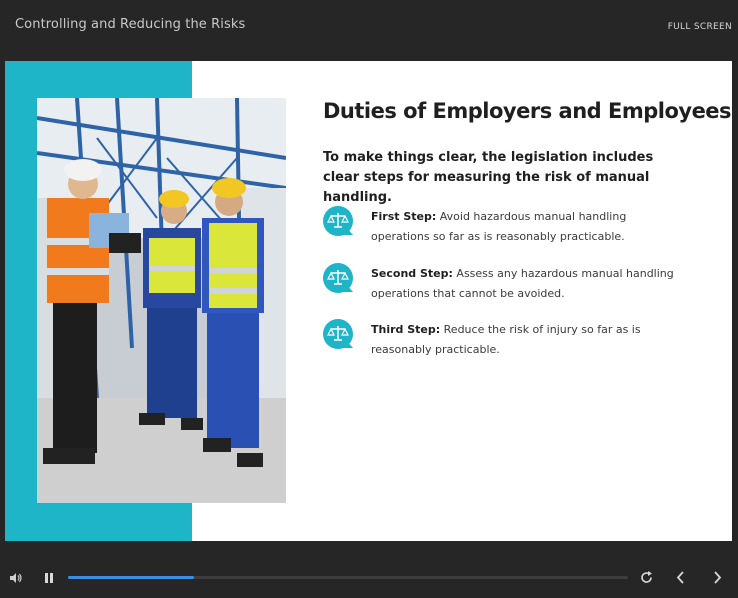 The image size is (738, 598). What do you see at coordinates (130, 24) in the screenshot?
I see `course-title: Controlling and Reducing the Risks` at bounding box center [130, 24].